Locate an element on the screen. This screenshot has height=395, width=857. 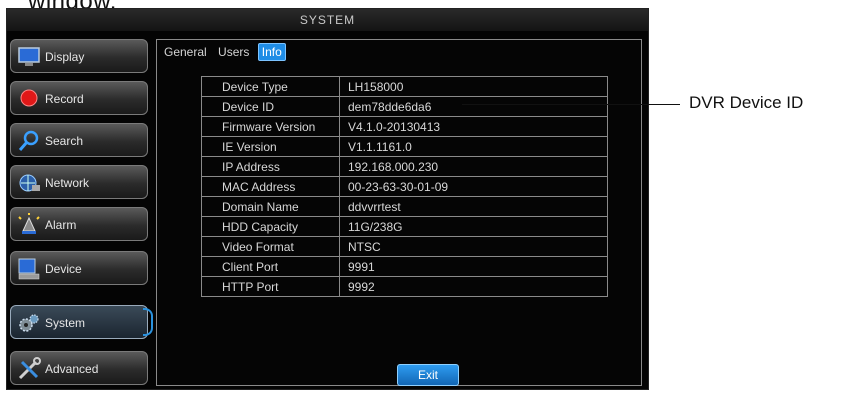
gear-icon is located at coordinates (29, 323).